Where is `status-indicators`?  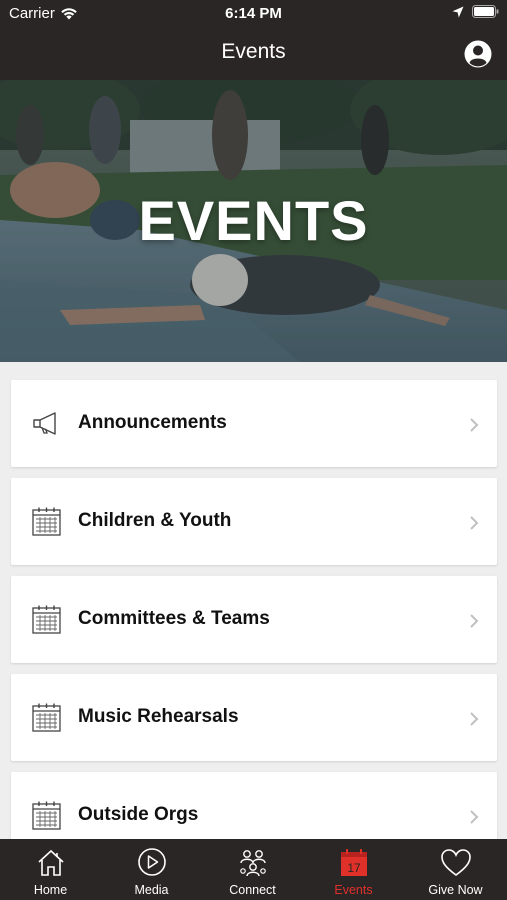
status-indicators is located at coordinates (475, 11).